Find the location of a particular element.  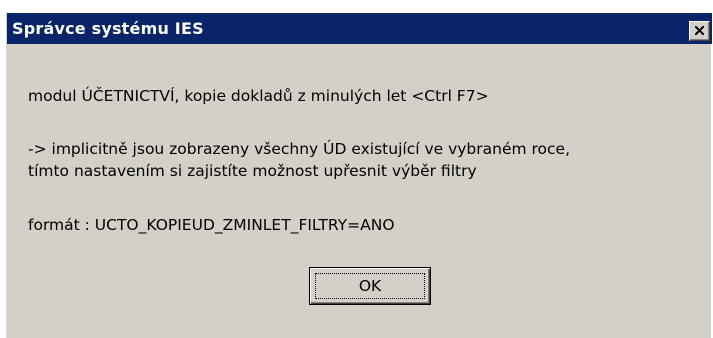

close-button is located at coordinates (699, 31).